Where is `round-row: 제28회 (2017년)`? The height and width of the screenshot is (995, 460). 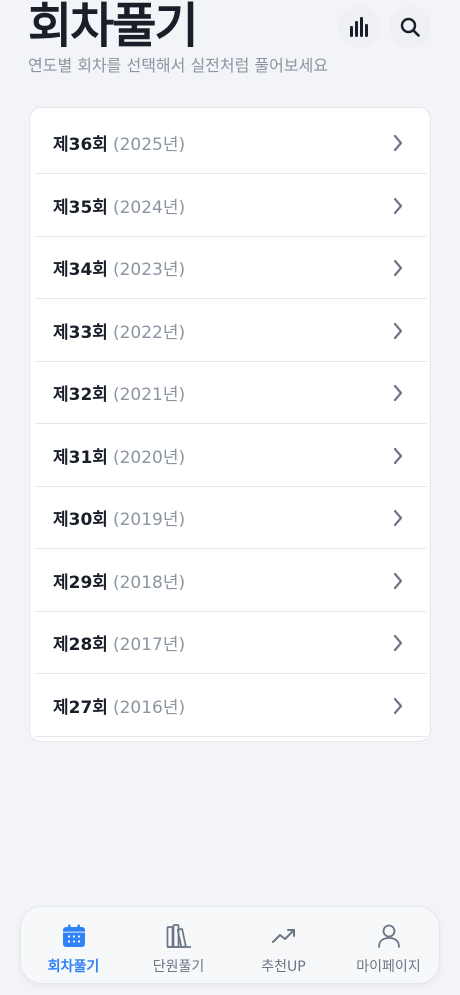
round-row: 제28회 (2017년) is located at coordinates (231, 643).